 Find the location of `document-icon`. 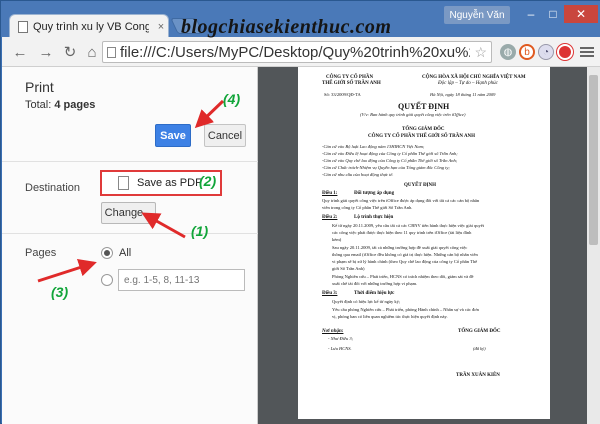

document-icon is located at coordinates (23, 26).